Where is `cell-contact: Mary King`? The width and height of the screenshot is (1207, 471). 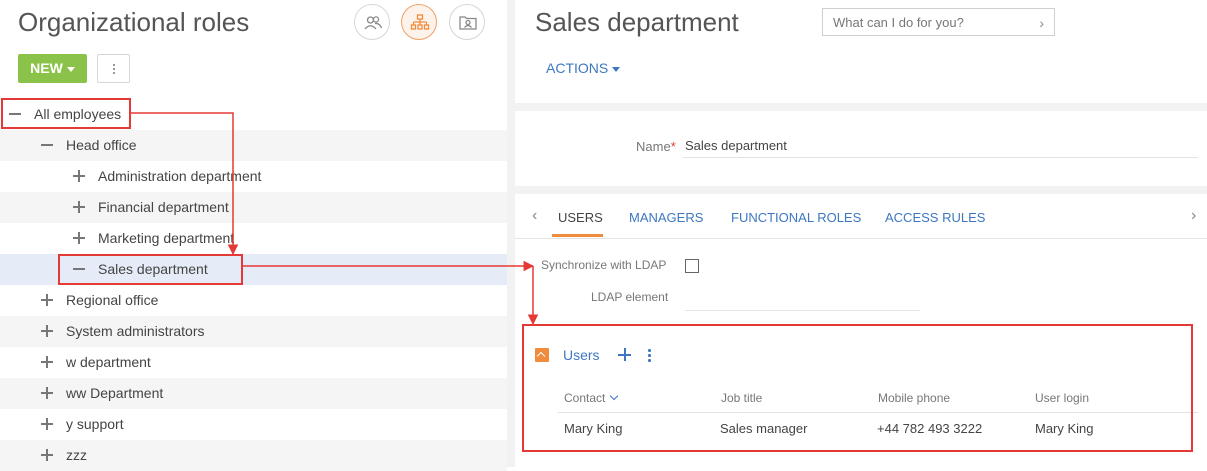 cell-contact: Mary King is located at coordinates (593, 428).